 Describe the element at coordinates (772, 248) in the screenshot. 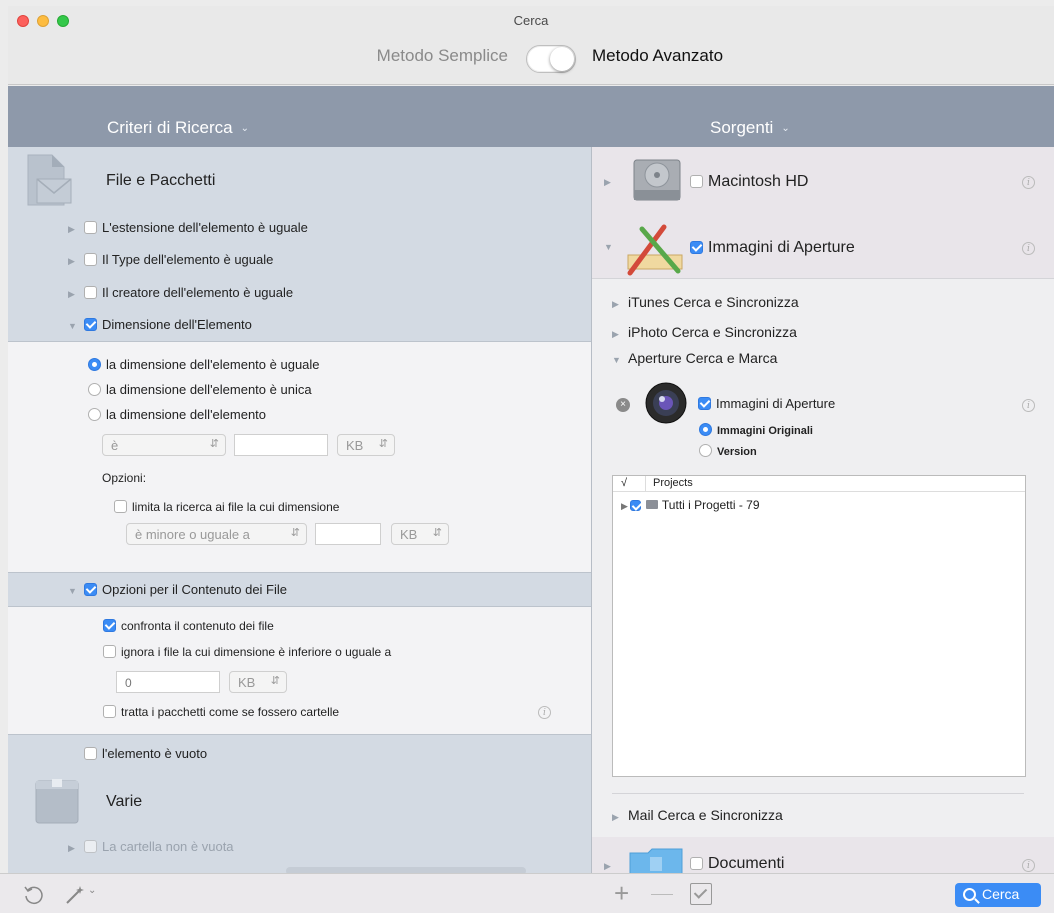

I see `source-aperture-images: Immagini di Aperture` at that location.